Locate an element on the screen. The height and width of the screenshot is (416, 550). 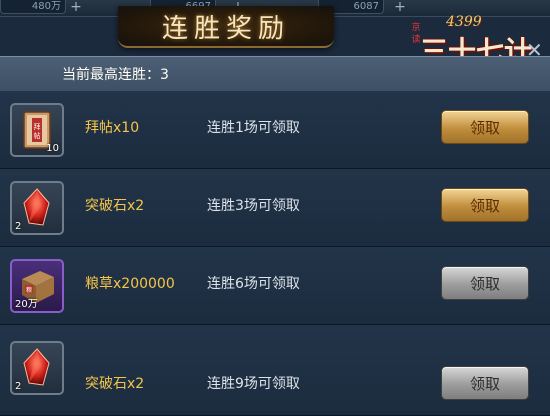
item-quantity: 20万 is located at coordinates (26, 304).